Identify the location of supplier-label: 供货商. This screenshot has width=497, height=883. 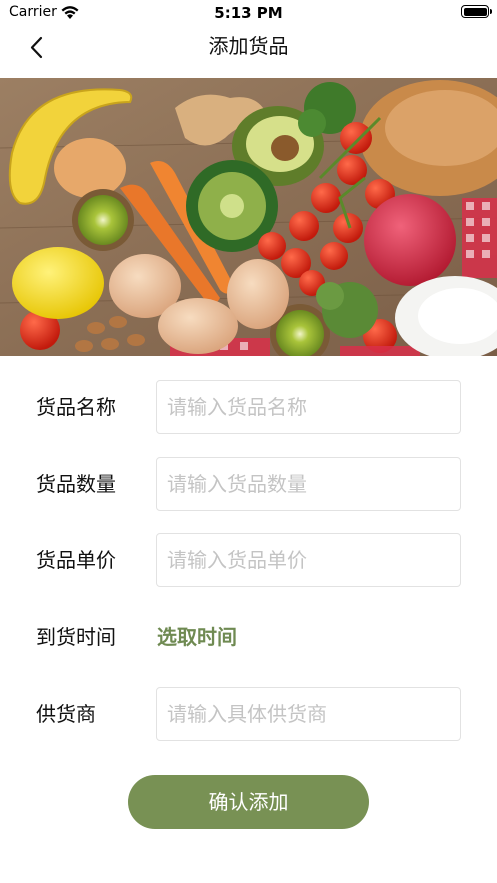
(66, 714).